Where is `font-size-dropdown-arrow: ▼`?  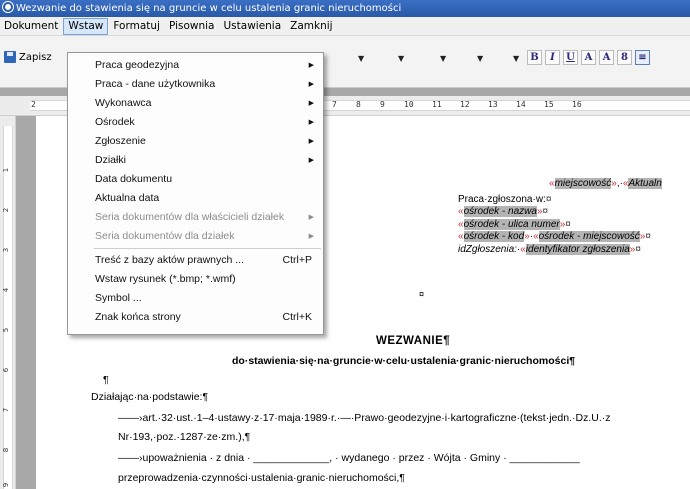 font-size-dropdown-arrow: ▼ is located at coordinates (401, 58).